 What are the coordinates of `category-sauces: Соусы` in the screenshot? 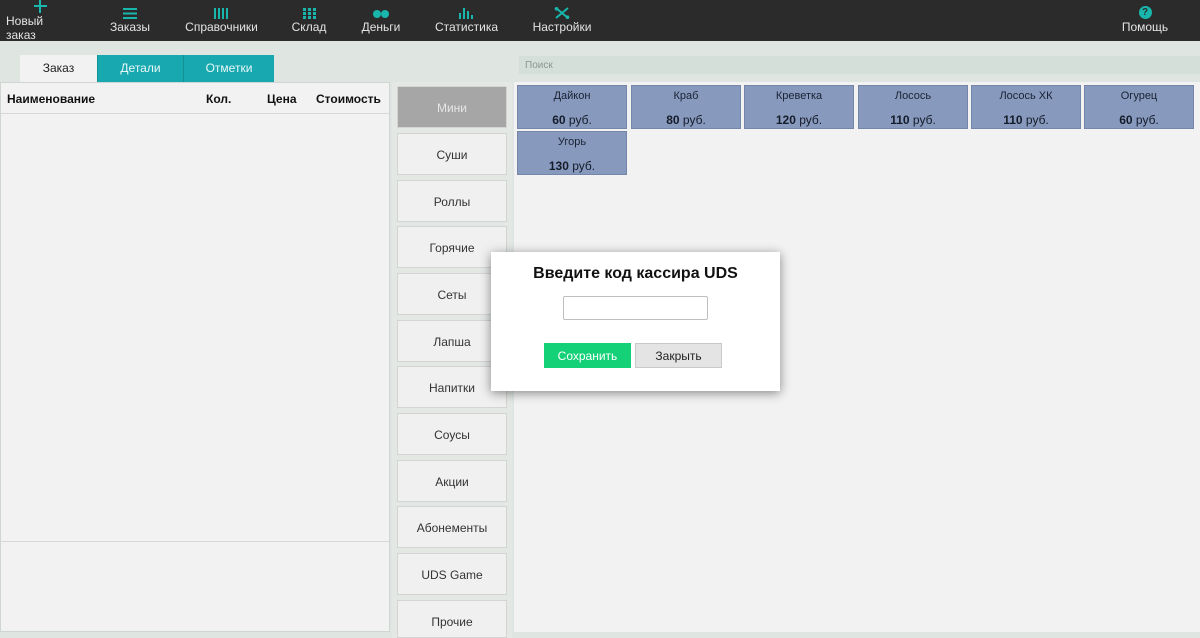 It's located at (452, 434).